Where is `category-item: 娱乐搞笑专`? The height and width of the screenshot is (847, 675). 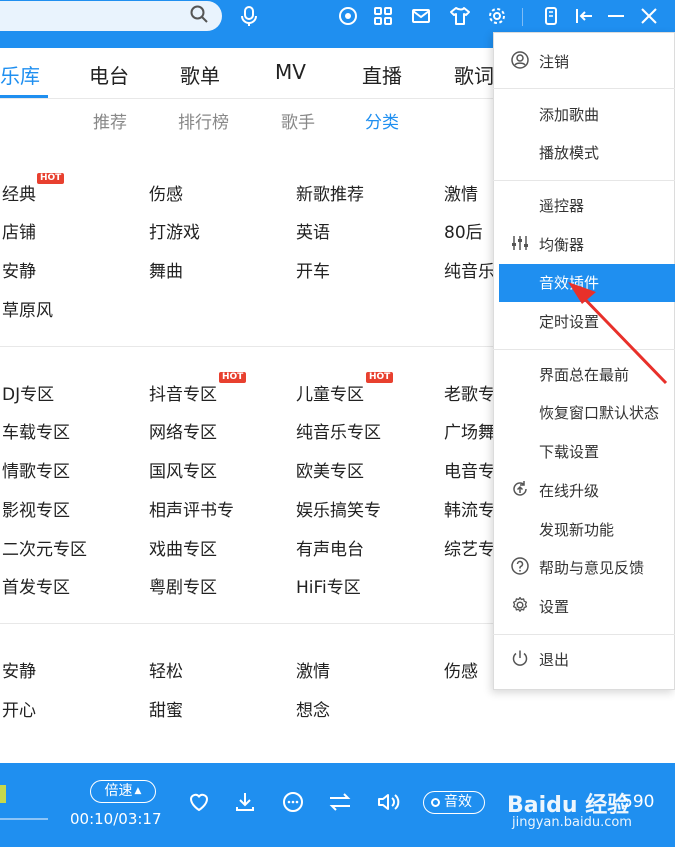 category-item: 娱乐搞笑专 is located at coordinates (338, 508).